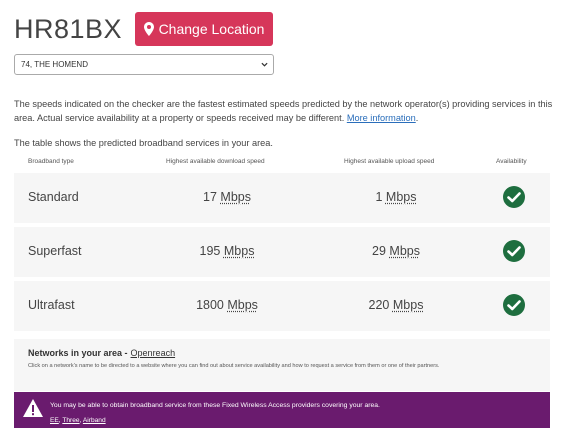 This screenshot has height=437, width=569. I want to click on warning-icon, so click(33, 408).